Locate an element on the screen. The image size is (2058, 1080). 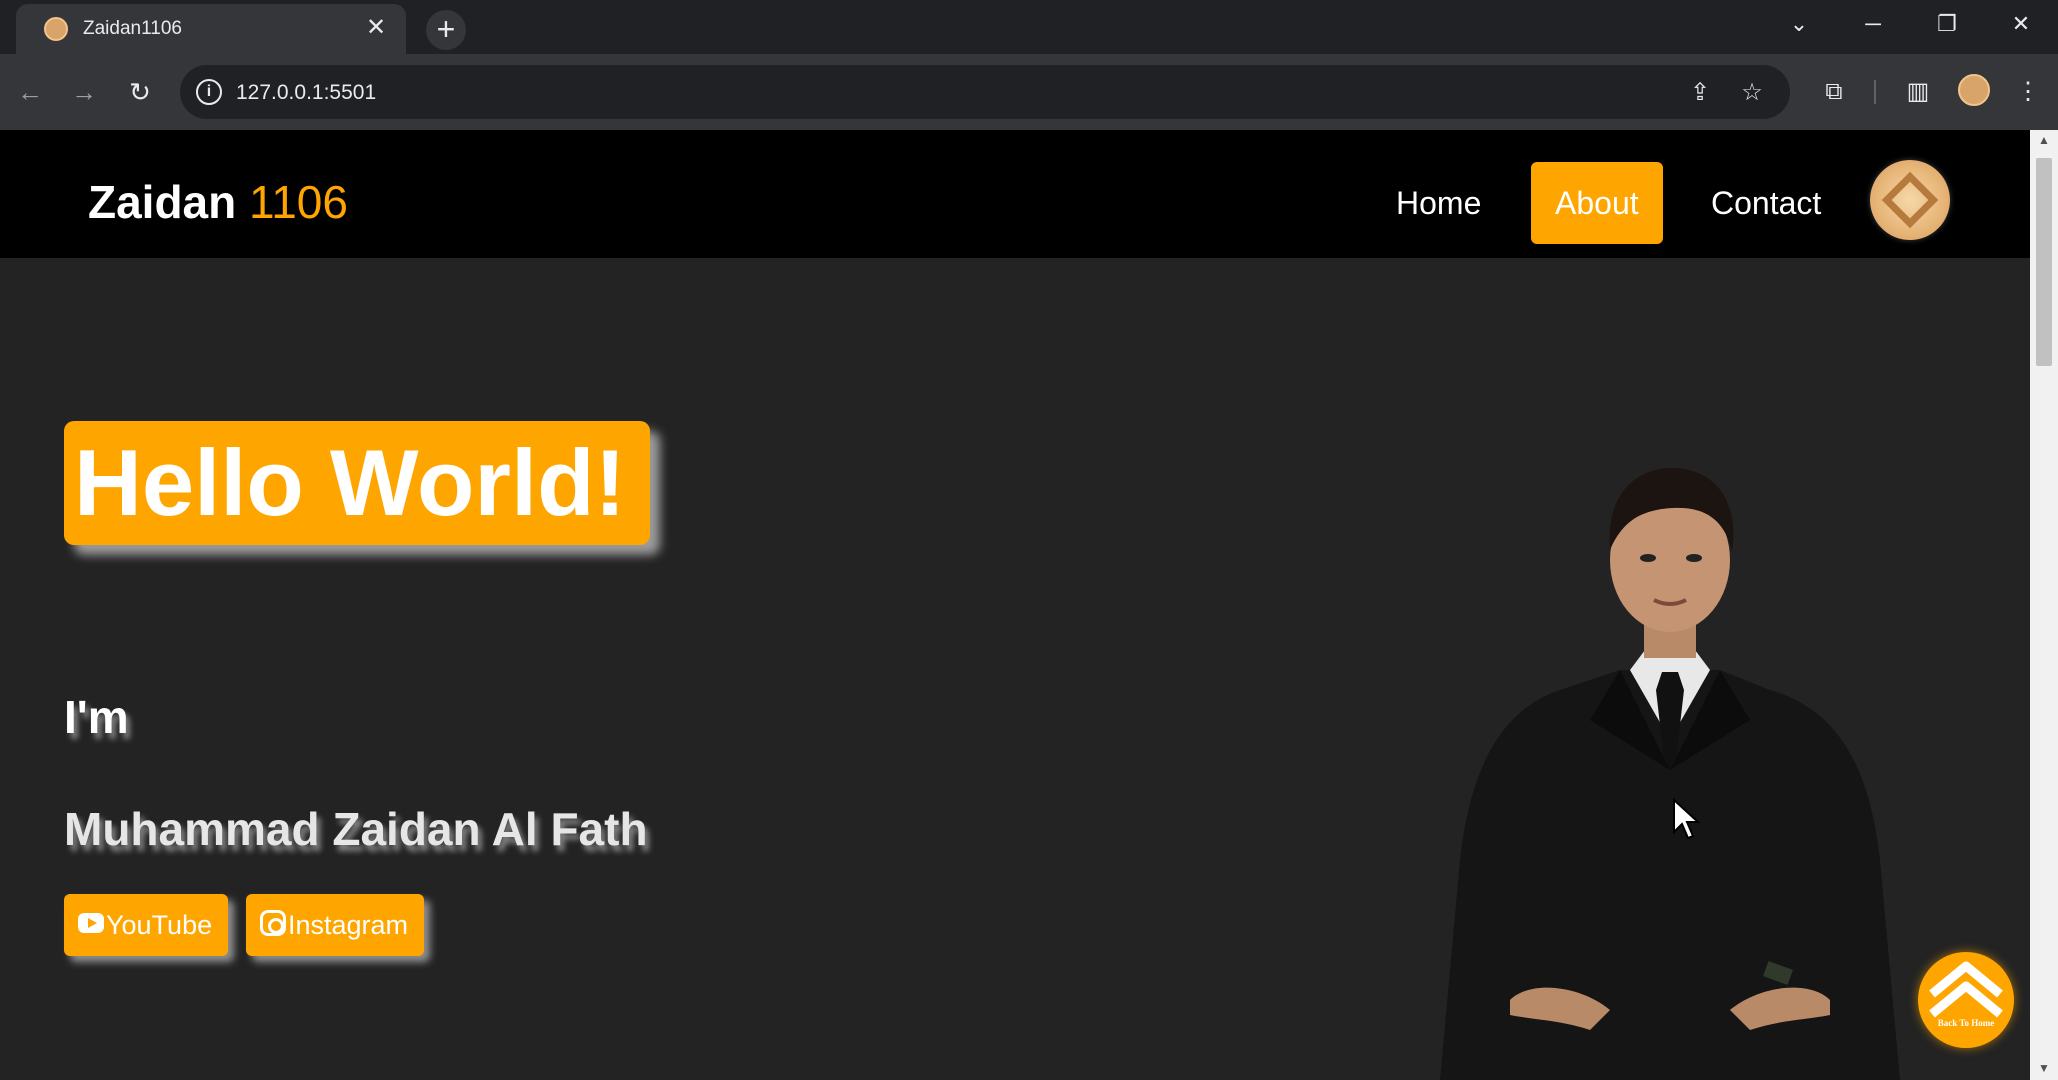
youtube-label: YouTube is located at coordinates (159, 925).